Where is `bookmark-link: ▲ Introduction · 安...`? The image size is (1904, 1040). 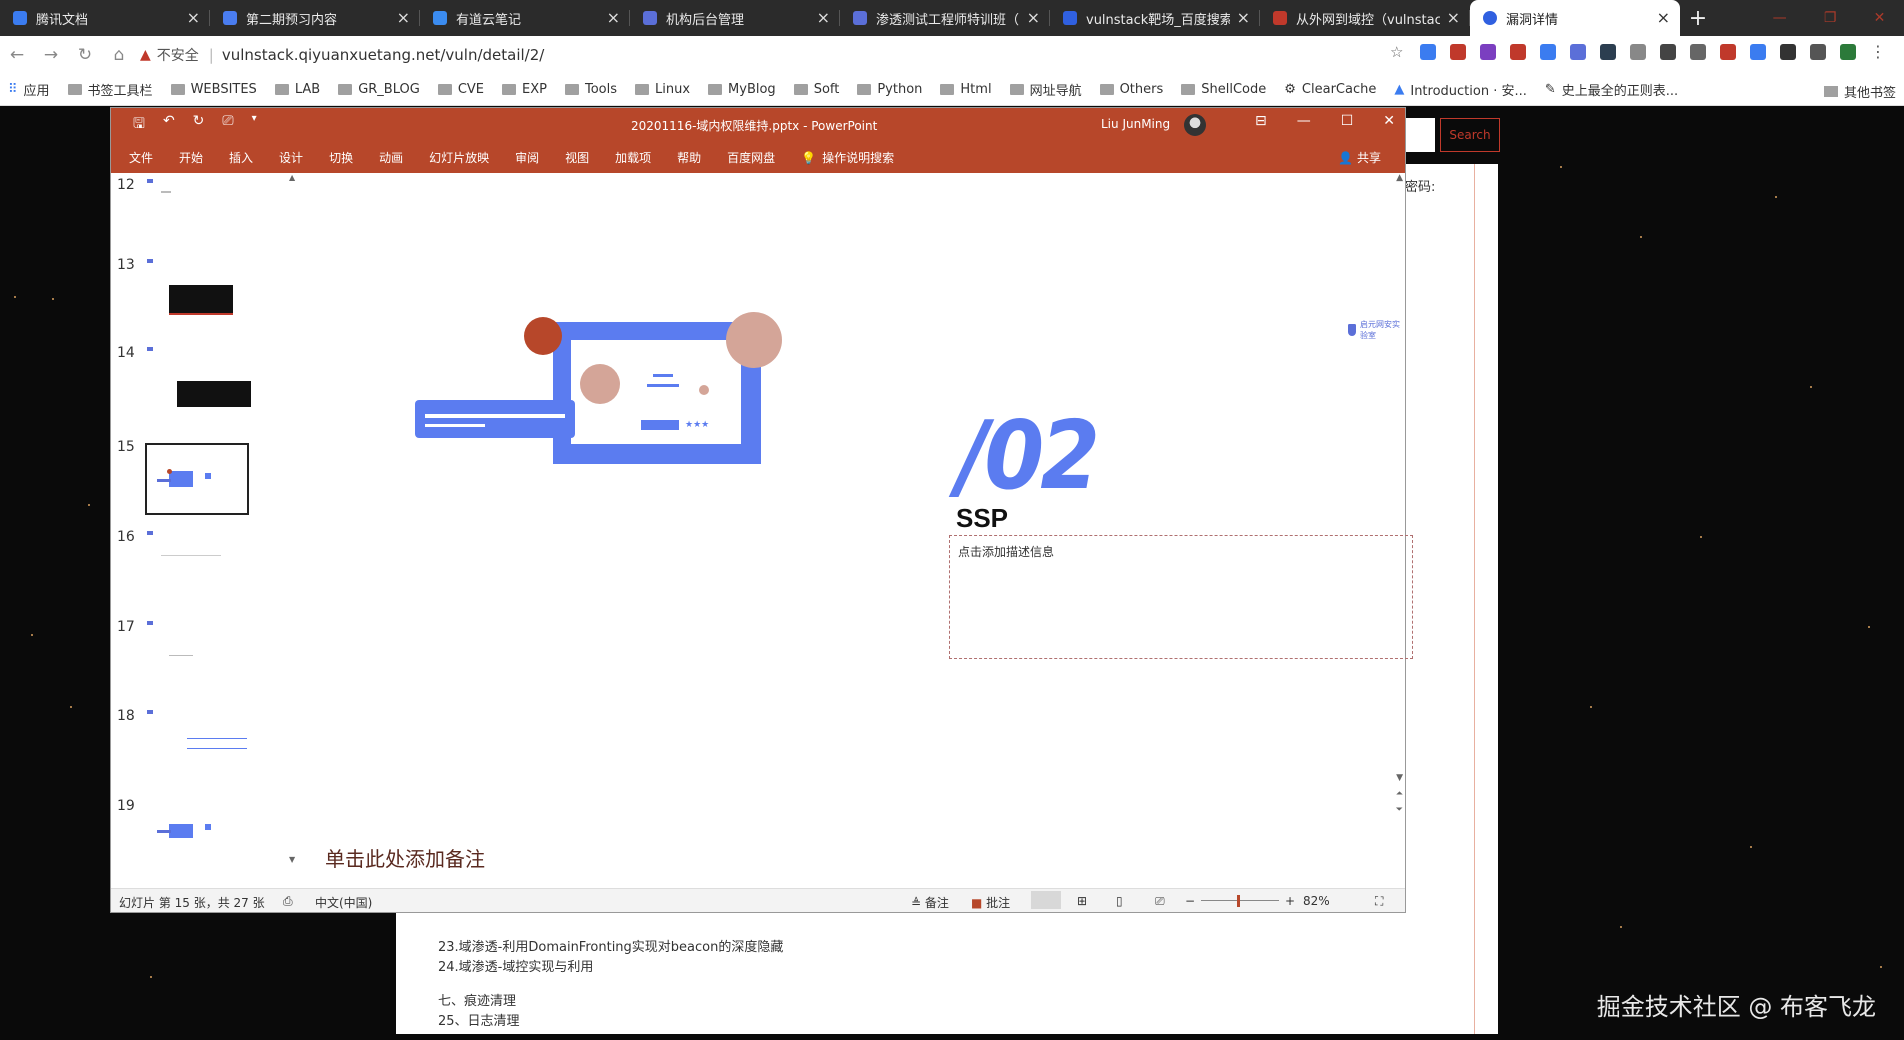
bookmark-link: ▲ Introduction · 安... is located at coordinates (1460, 89).